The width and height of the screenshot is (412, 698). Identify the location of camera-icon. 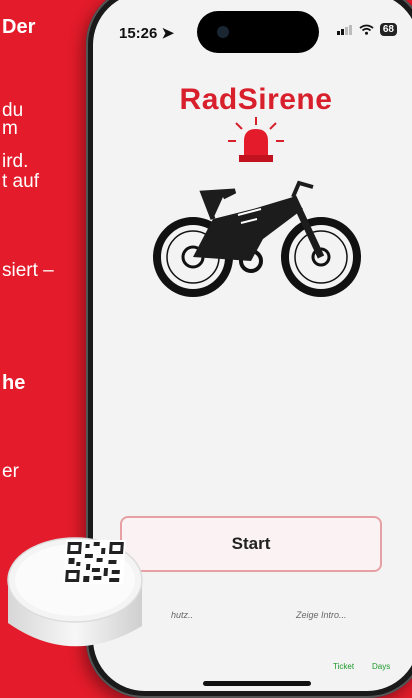
(223, 32).